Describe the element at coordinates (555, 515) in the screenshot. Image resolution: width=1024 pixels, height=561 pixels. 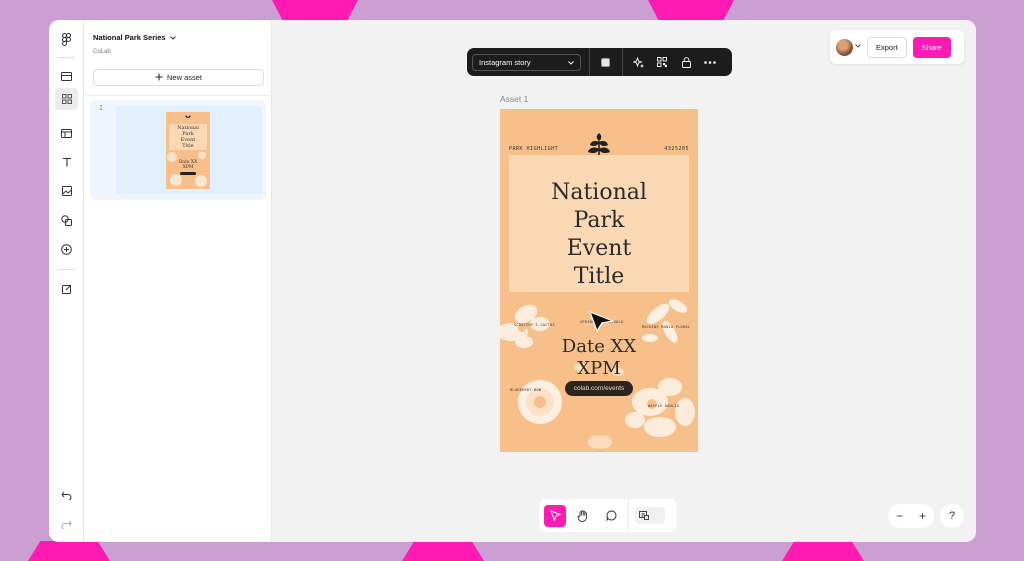
I see `pointer-icon` at that location.